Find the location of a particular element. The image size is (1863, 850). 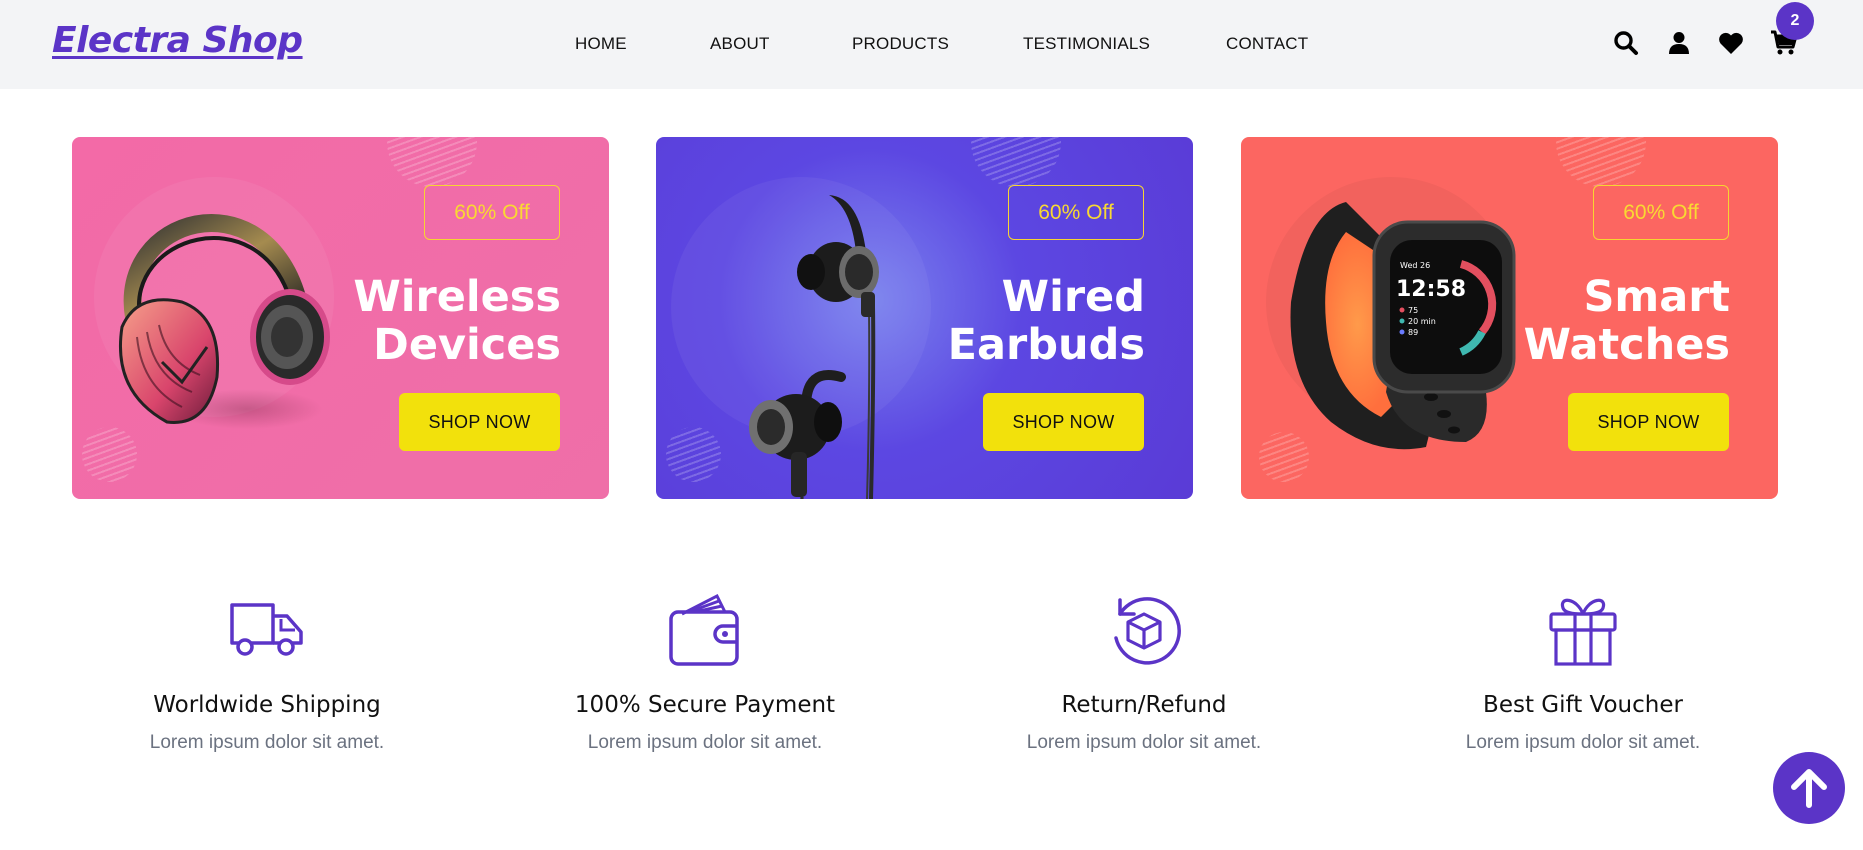

main-nav: HOME ABOUT PRODUCTS TESTIMONIALS CONTACT is located at coordinates (931, 45).